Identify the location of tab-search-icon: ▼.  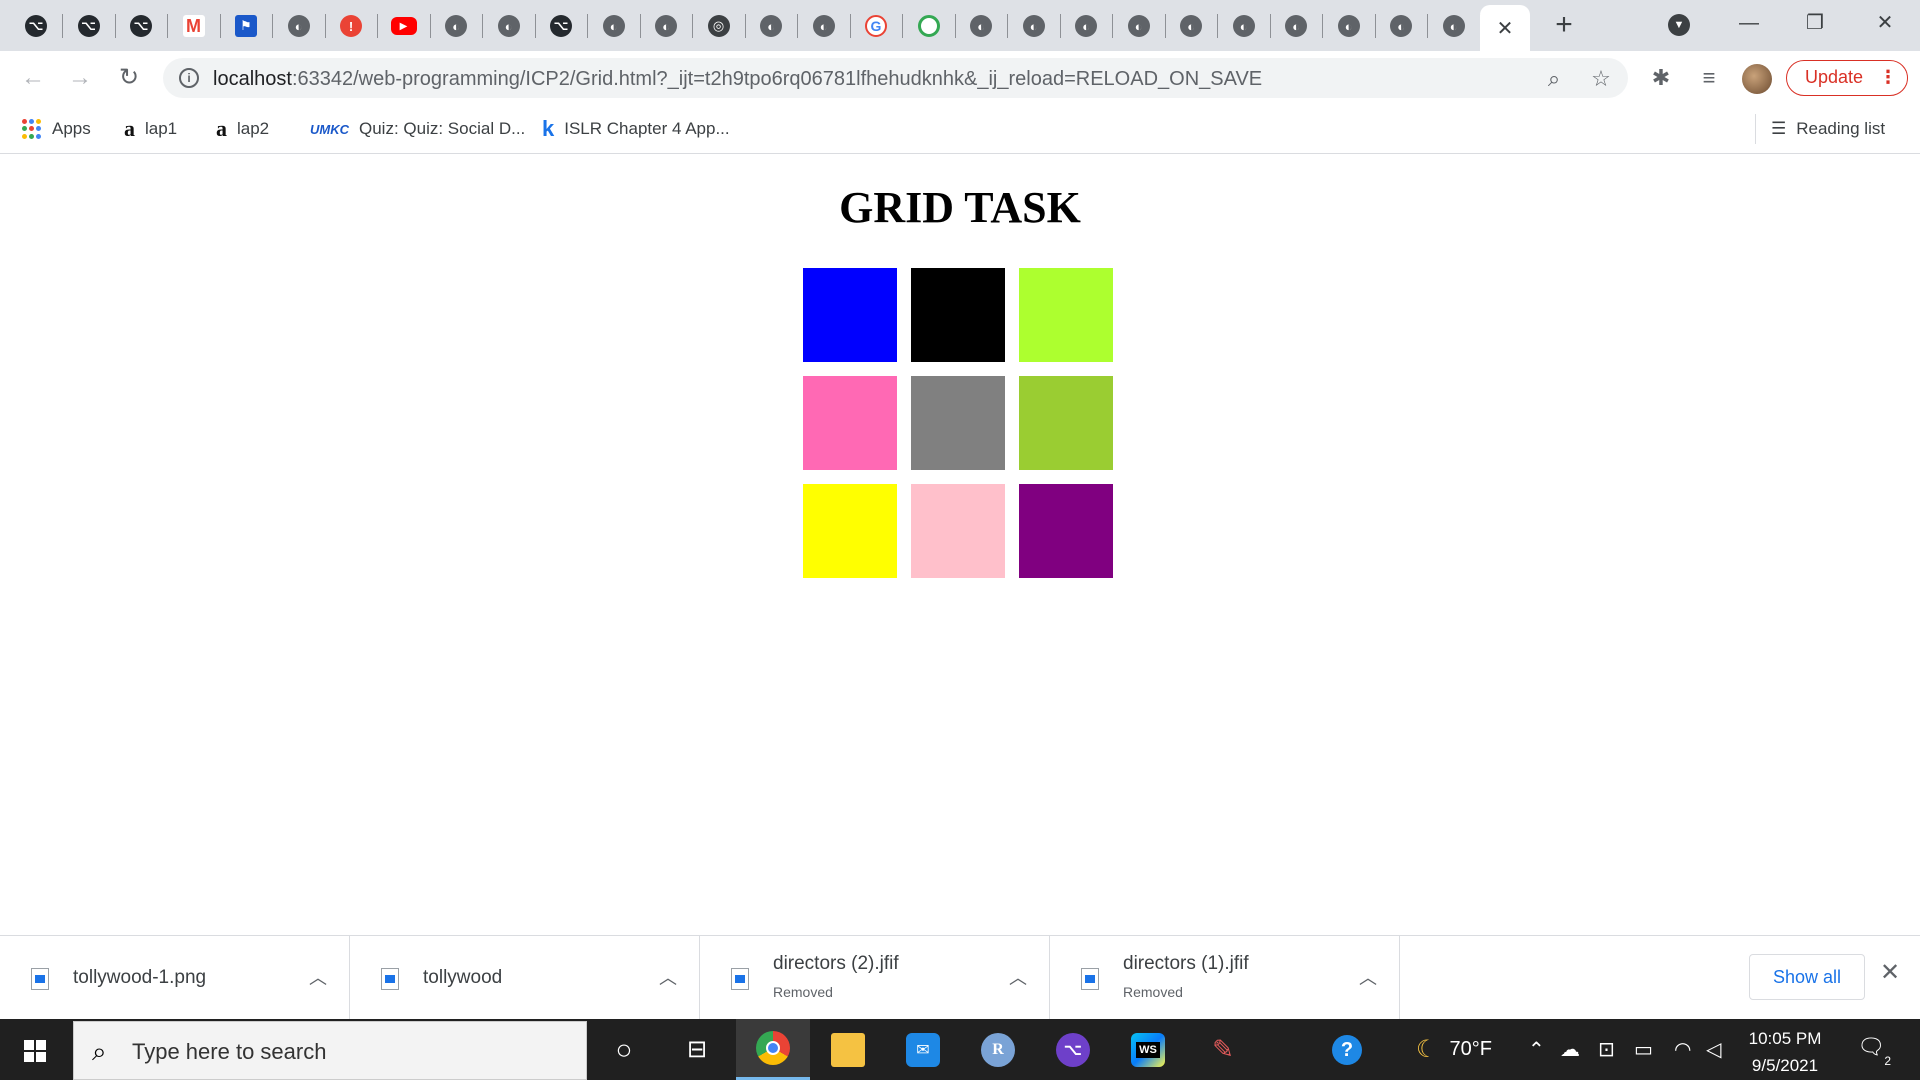
(1679, 25).